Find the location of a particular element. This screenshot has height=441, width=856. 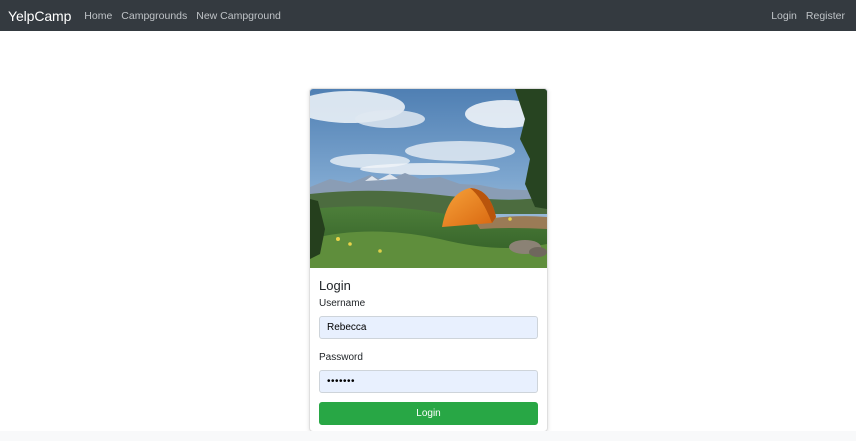

brand-link: YelpCamp is located at coordinates (39, 16).